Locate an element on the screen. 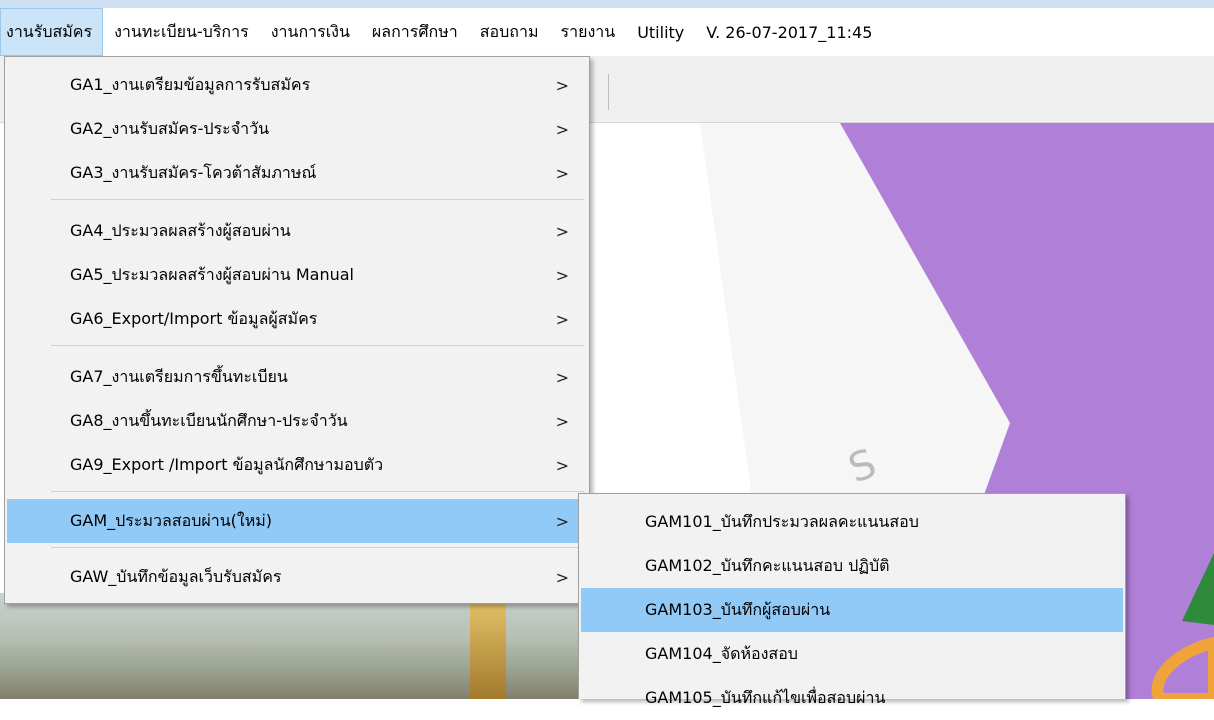 This screenshot has width=1214, height=720. menu-item-ga1: GA1_งานเตรียมข้อมูลการรับสมัคร > is located at coordinates (297, 85).